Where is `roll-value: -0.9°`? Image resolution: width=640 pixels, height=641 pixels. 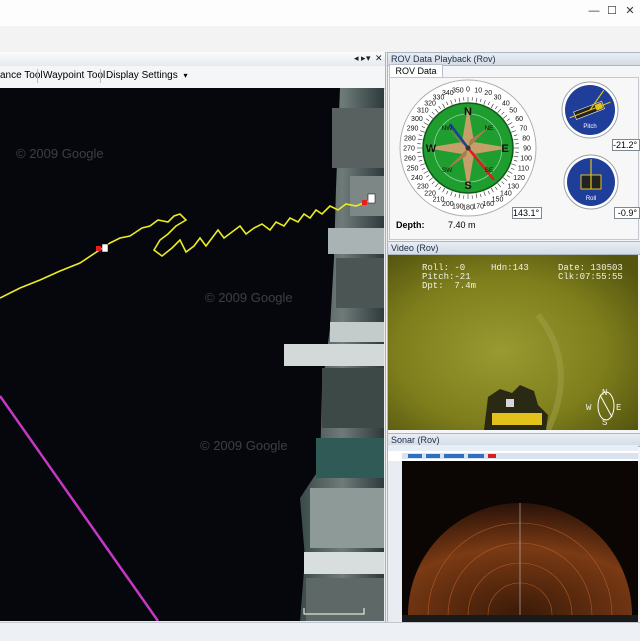 roll-value: -0.9° is located at coordinates (627, 213).